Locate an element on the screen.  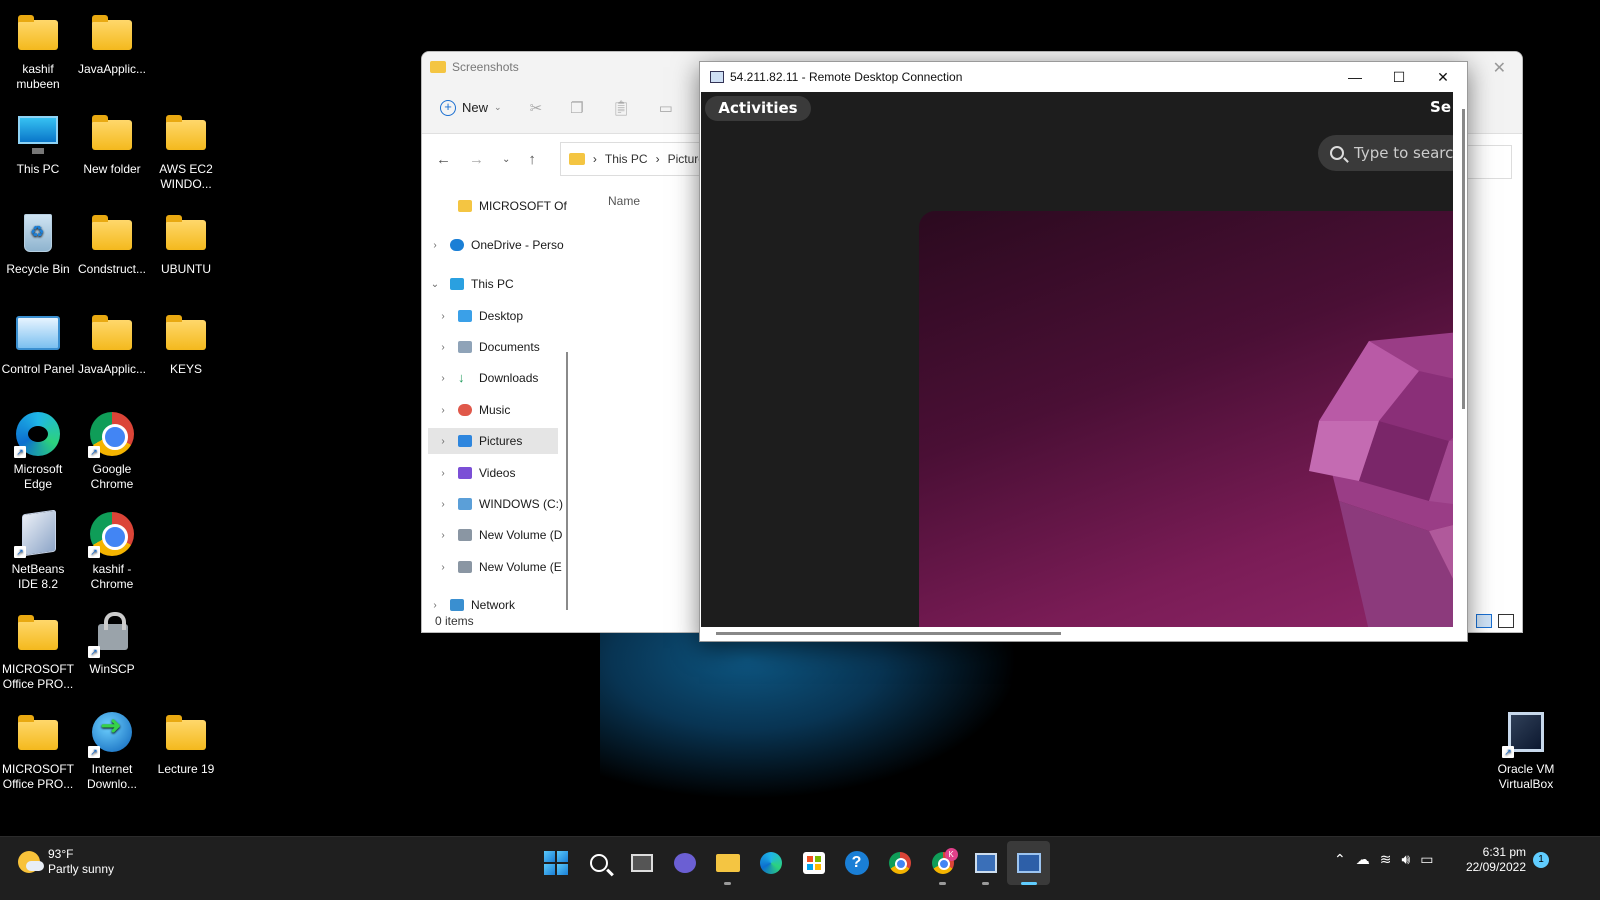
desktop-icon-kashif-chrome: ↗ kashif - Chrome is located at coordinates (112, 551).